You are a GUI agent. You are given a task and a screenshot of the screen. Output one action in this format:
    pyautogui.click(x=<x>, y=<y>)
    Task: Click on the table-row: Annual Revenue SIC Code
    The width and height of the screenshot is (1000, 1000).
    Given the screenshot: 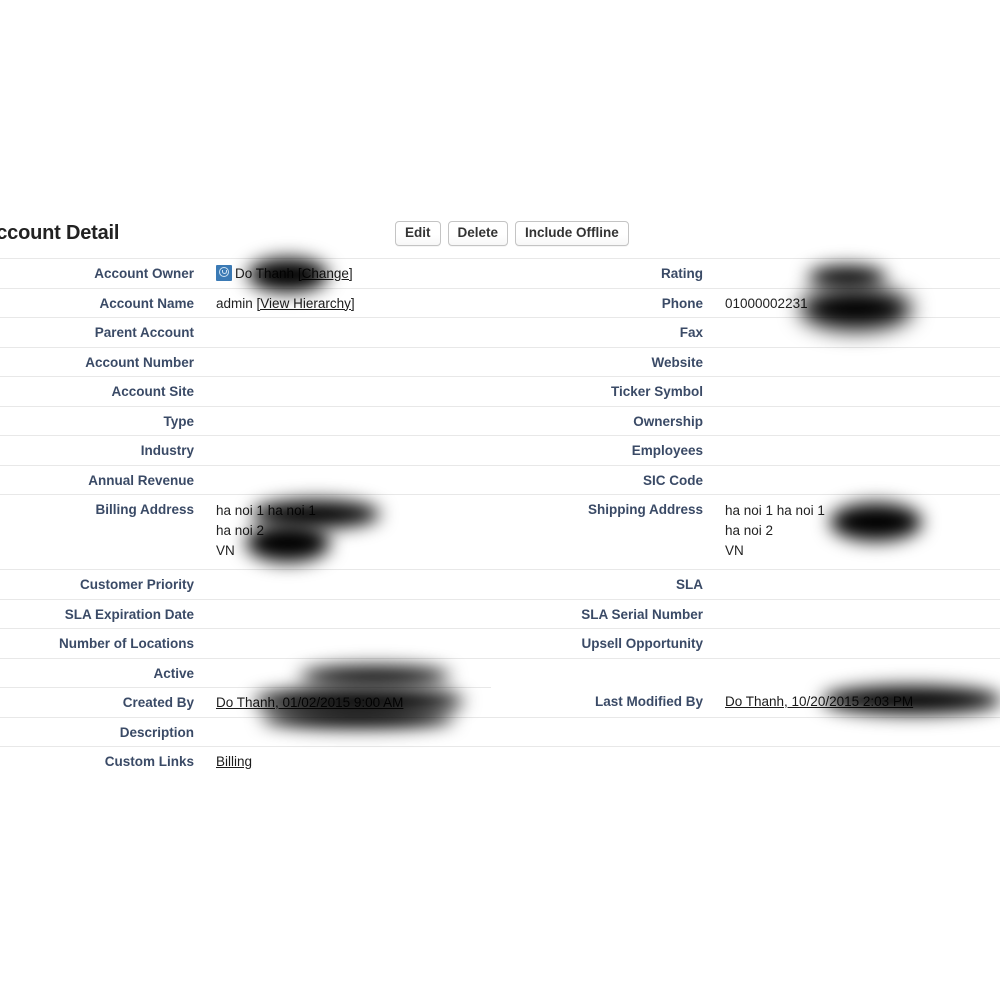 What is the action you would take?
    pyautogui.click(x=500, y=479)
    